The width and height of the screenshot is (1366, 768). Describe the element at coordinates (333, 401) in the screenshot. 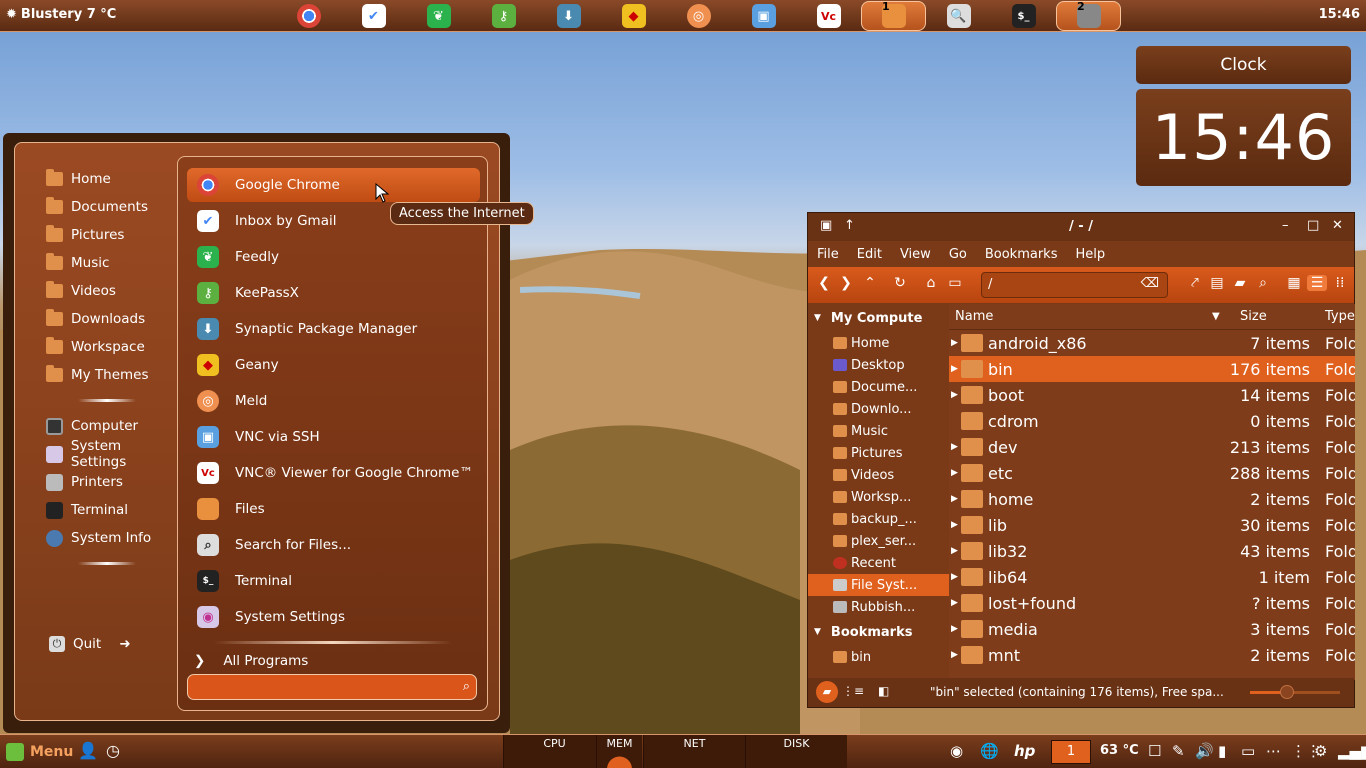

I see `app-meld: ◎ Meld` at that location.